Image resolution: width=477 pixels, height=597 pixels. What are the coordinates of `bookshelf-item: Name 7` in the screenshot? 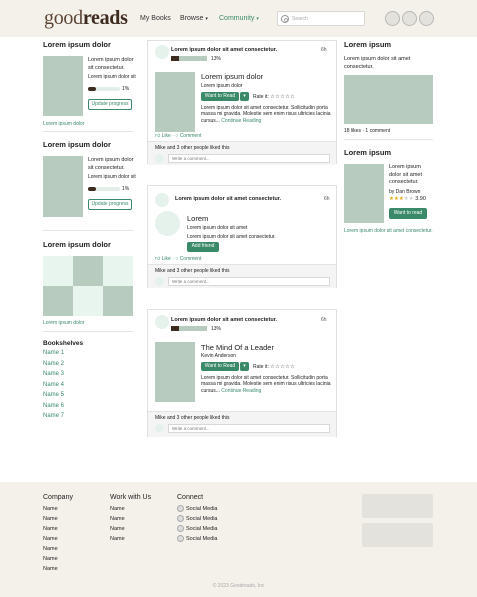 It's located at (53, 416).